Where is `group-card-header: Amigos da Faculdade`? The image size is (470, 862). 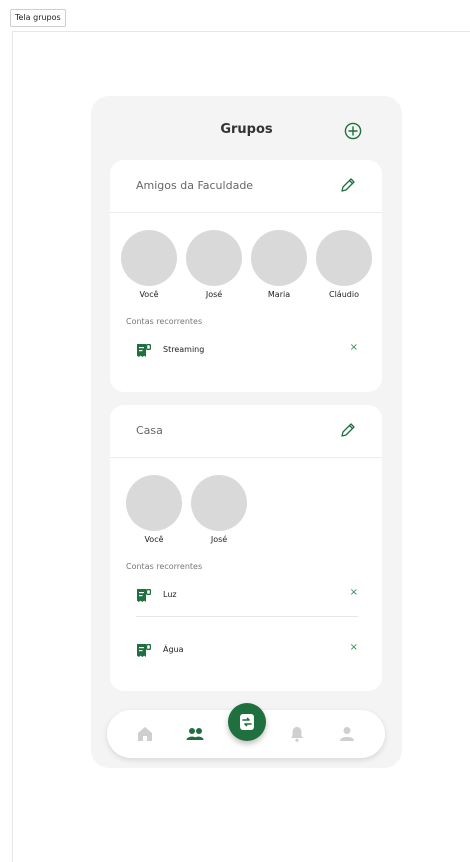 group-card-header: Amigos da Faculdade is located at coordinates (246, 186).